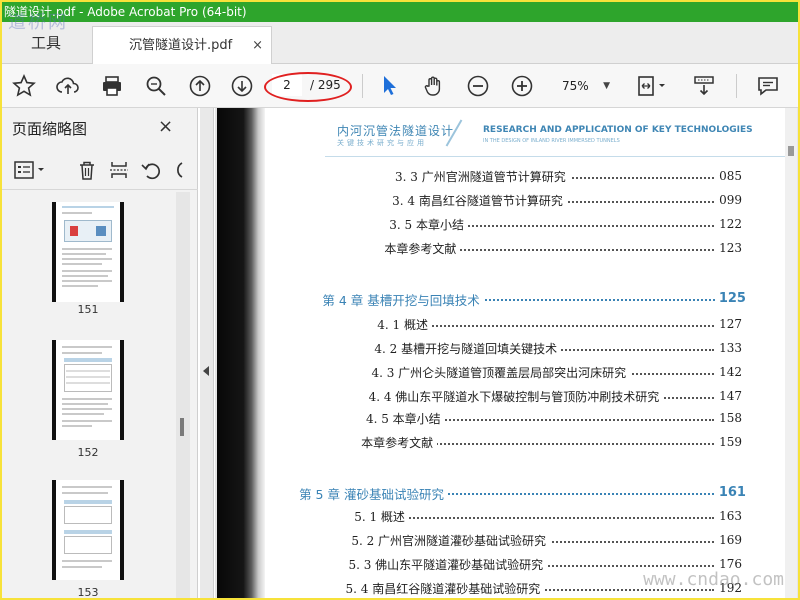  I want to click on toc-row: 3. 3 广州官洲隧道管节计算研究 085, so click(568, 178).